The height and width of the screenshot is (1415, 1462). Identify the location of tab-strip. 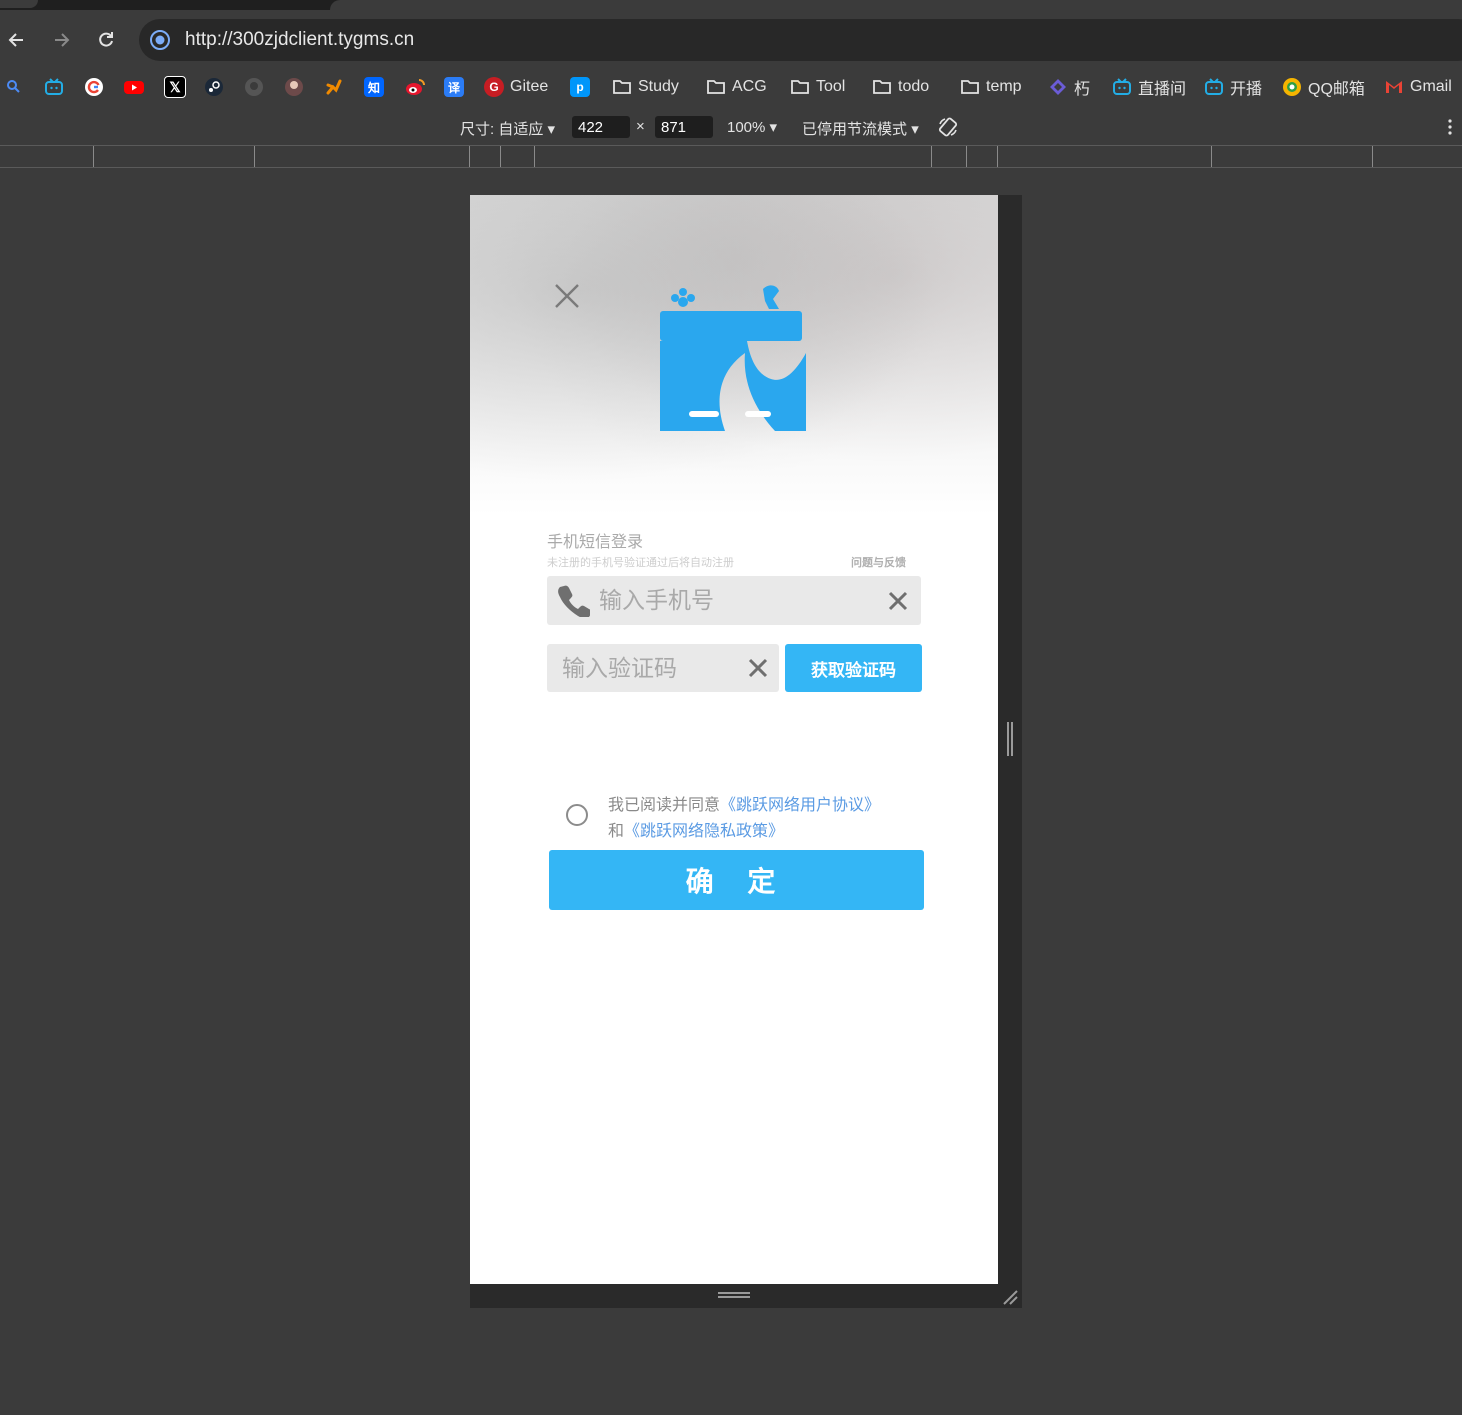
(731, 5).